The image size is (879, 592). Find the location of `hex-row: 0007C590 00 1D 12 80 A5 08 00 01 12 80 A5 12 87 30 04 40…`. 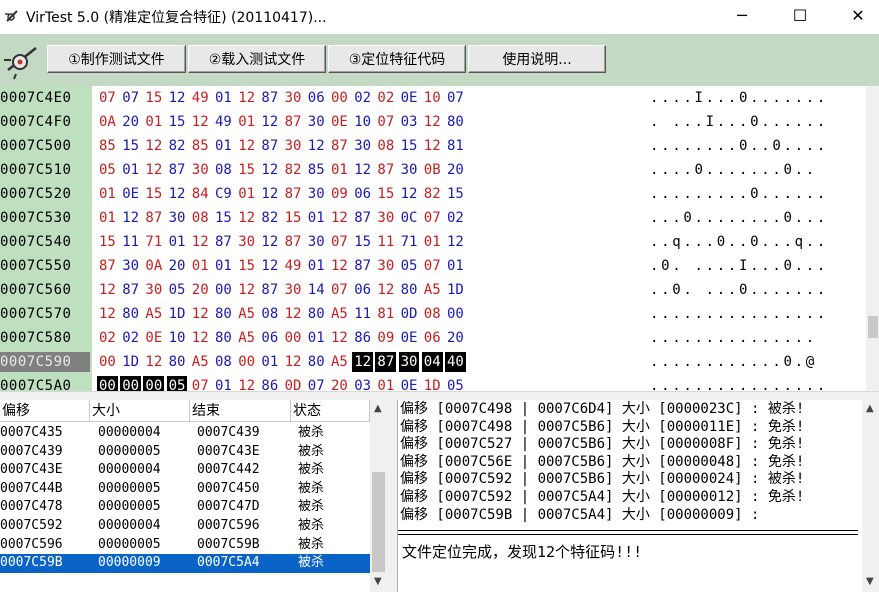

hex-row: 0007C590 00 1D 12 80 A5 08 00 01 12 80 A5 12 87 30 04 40… is located at coordinates (433, 362).